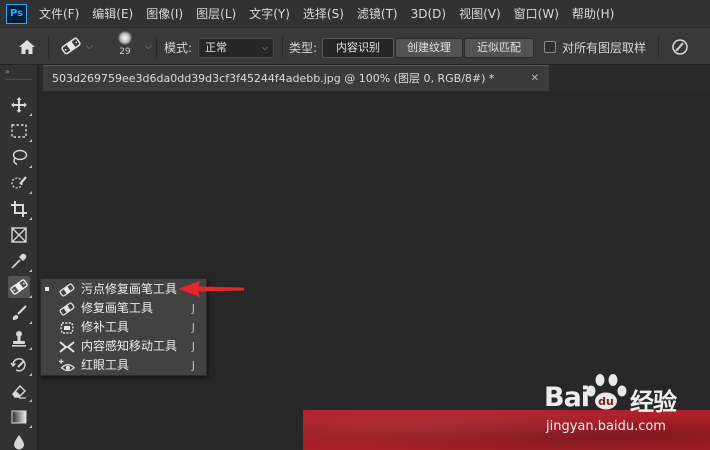  Describe the element at coordinates (20, 365) in the screenshot. I see `history-brush-tool-icon` at that location.